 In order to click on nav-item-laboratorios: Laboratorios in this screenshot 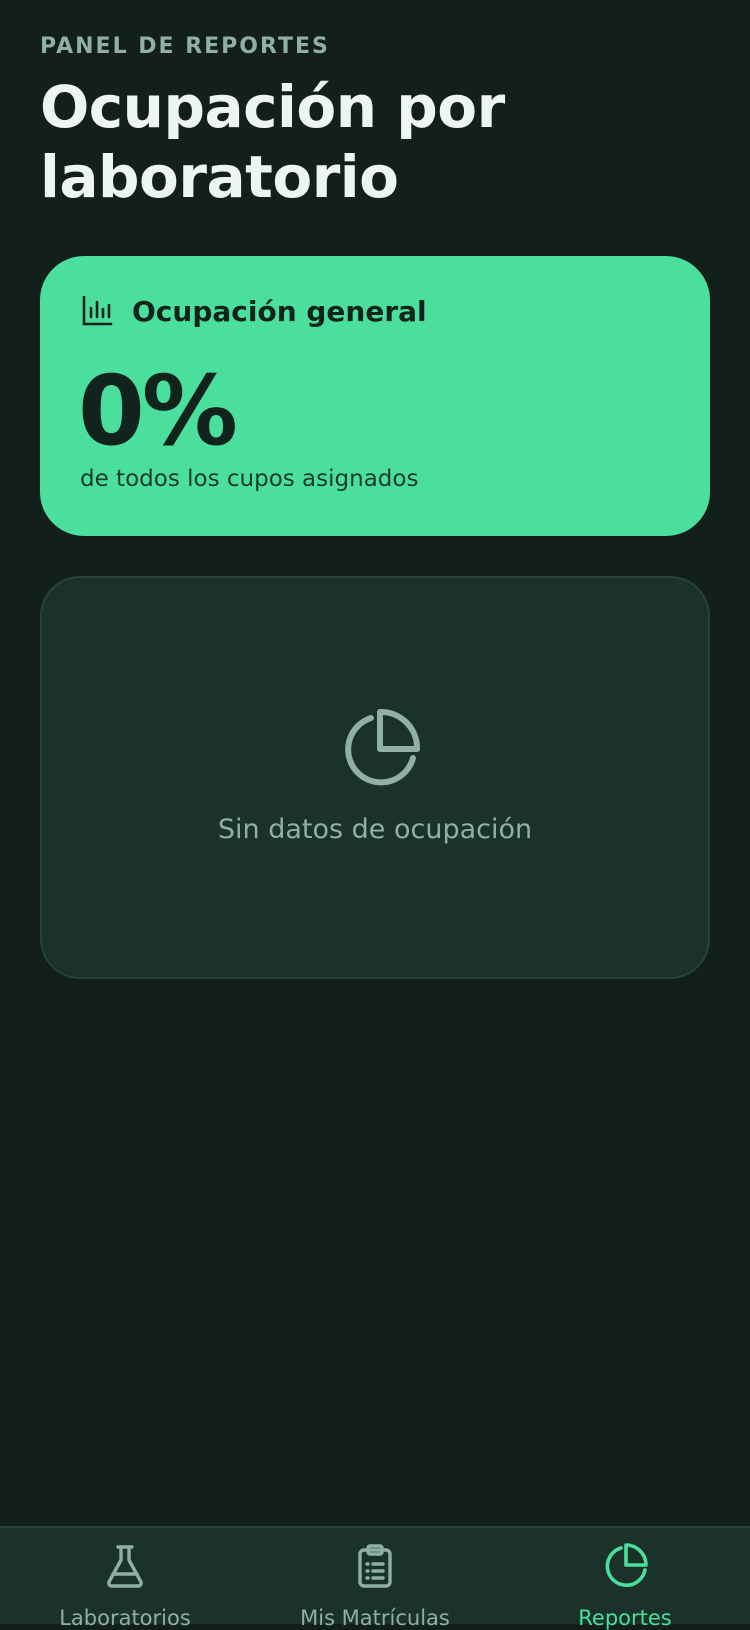, I will do `click(125, 1579)`.